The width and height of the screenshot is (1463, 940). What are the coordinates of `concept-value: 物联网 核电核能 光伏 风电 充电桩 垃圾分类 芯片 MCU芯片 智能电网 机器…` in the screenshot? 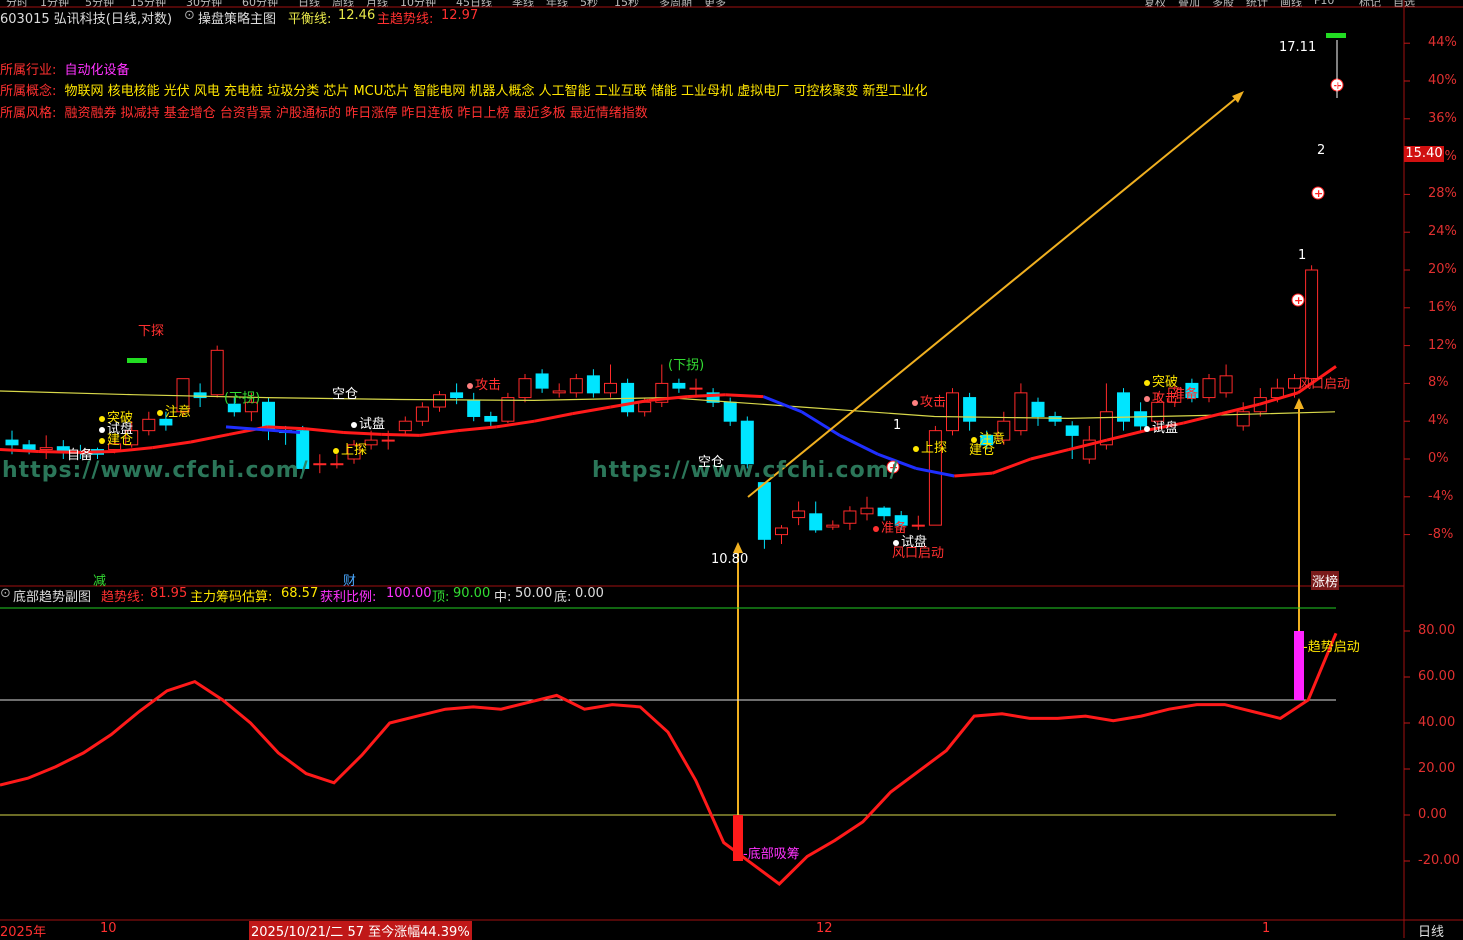 It's located at (496, 91).